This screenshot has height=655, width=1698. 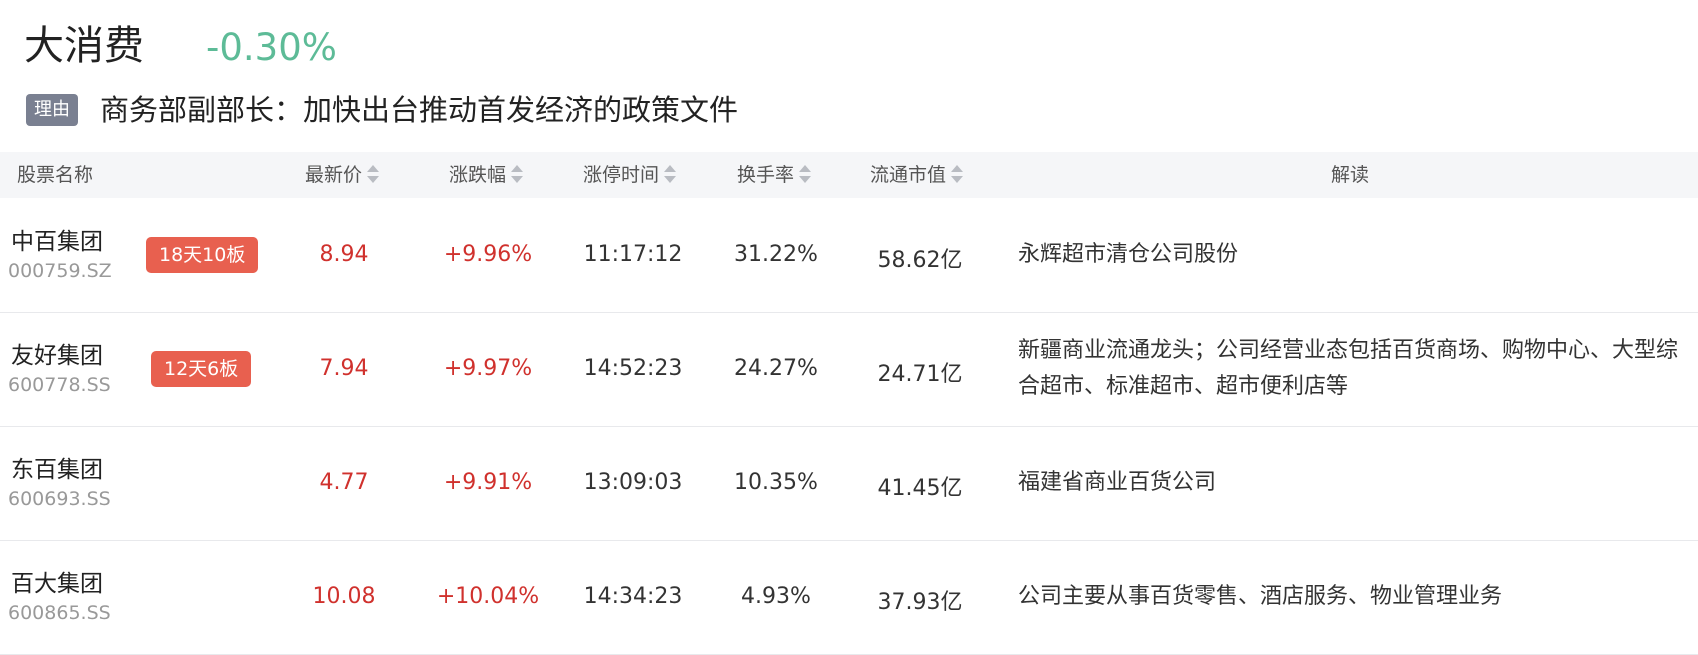 What do you see at coordinates (1128, 254) in the screenshot?
I see `interpretation: 永辉超市清仓公司股份` at bounding box center [1128, 254].